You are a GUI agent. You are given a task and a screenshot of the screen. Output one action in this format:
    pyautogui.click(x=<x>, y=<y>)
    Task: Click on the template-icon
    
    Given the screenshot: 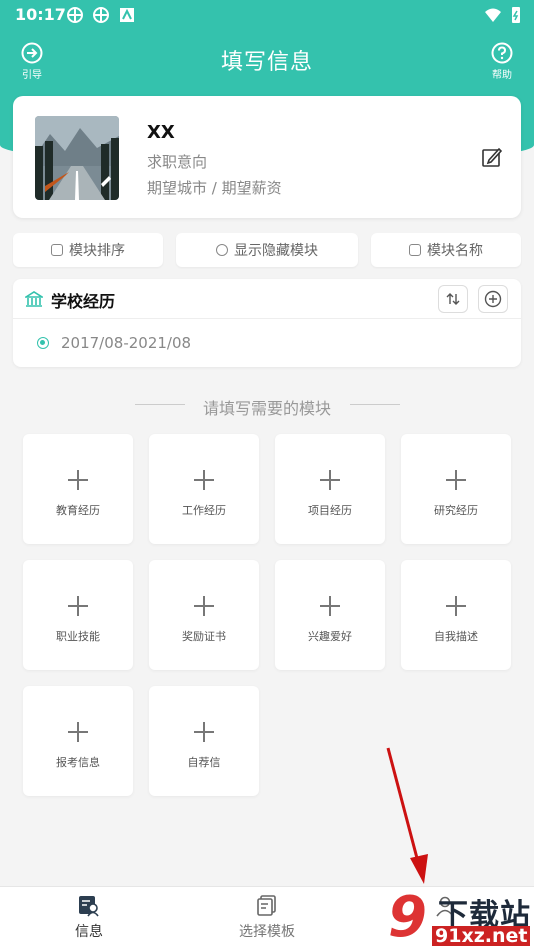 What is the action you would take?
    pyautogui.click(x=266, y=905)
    